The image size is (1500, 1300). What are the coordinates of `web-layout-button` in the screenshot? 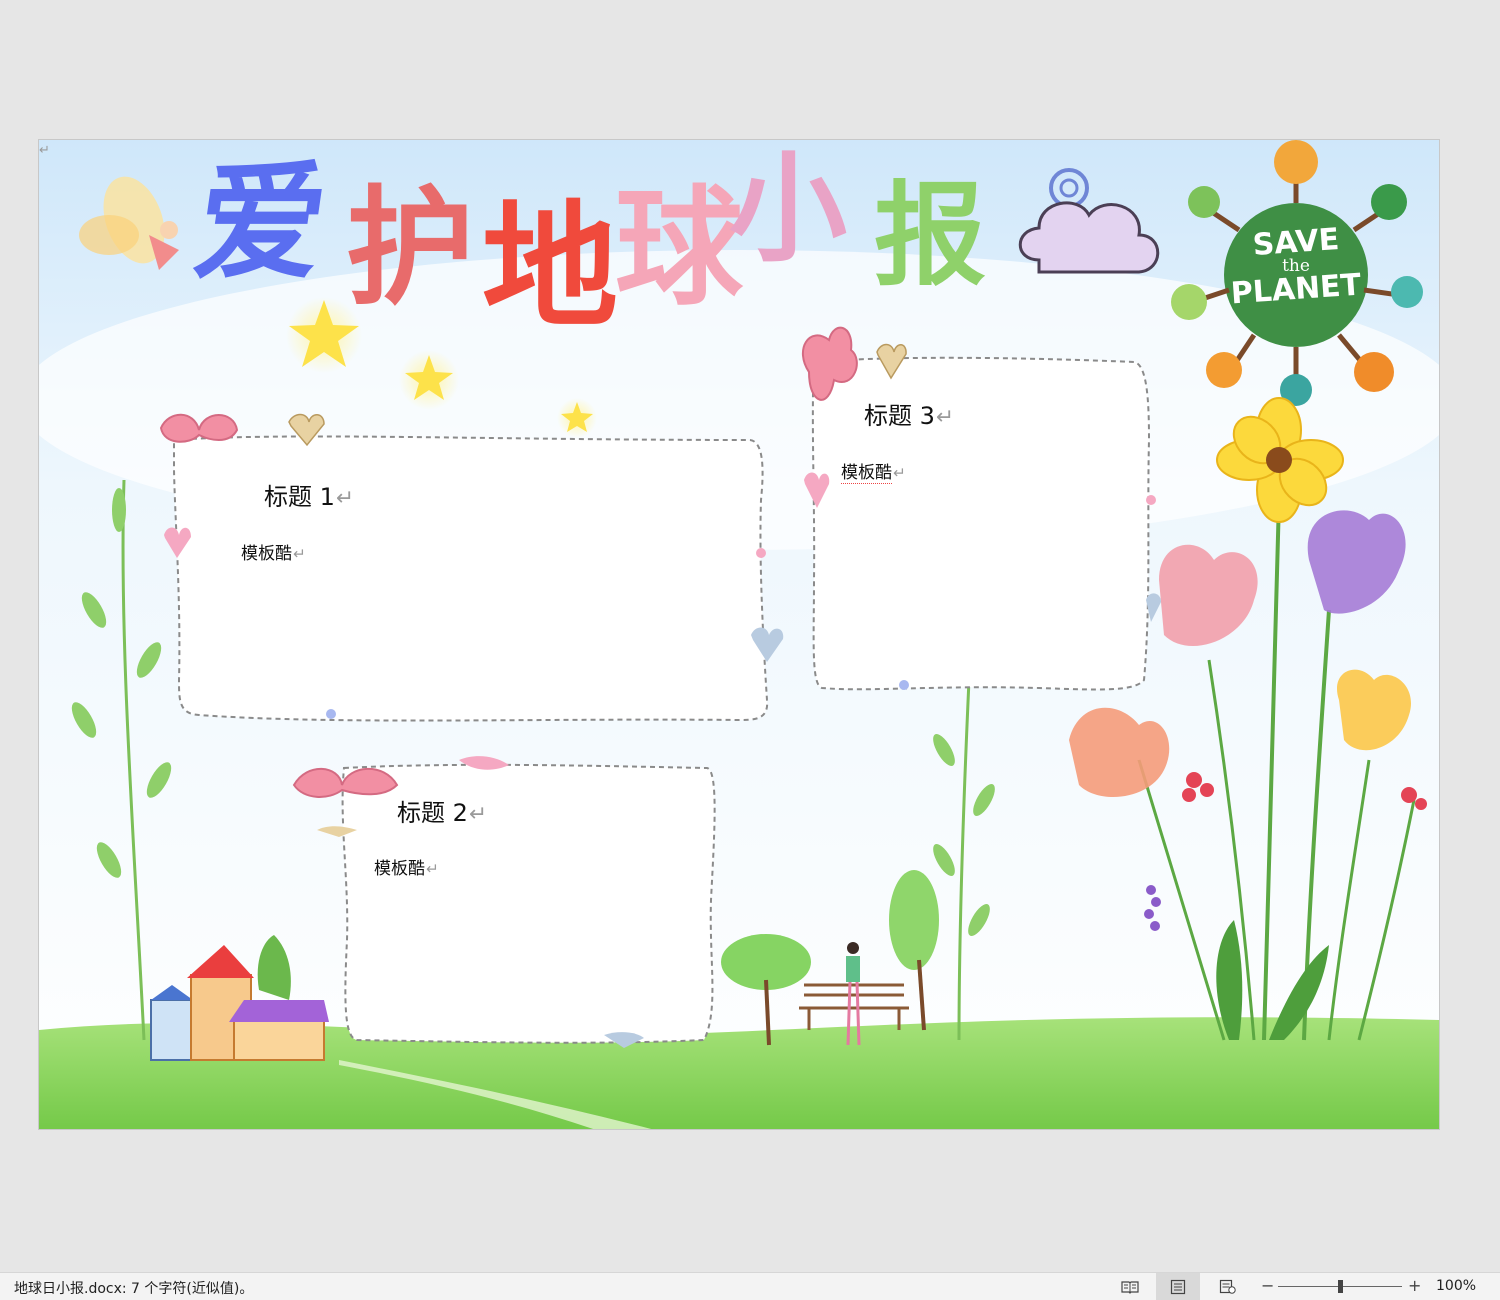 It's located at (1228, 1286).